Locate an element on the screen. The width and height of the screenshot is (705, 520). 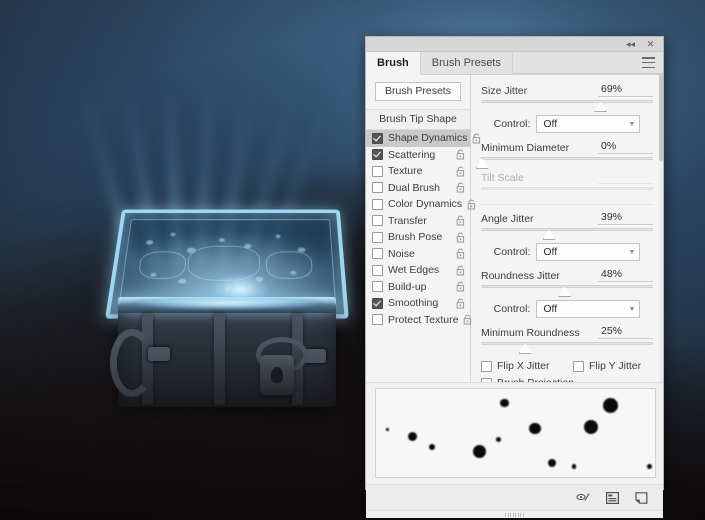
dynamics-item-label: Texture is located at coordinates (405, 171).